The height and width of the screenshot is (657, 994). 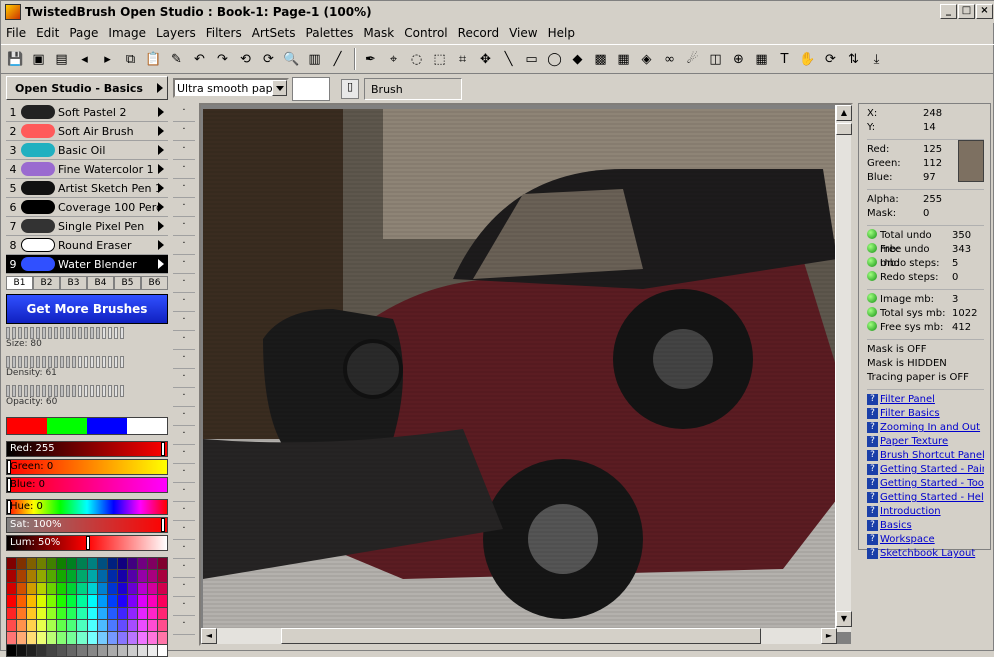 What do you see at coordinates (163, 449) in the screenshot?
I see `red-channel-knob` at bounding box center [163, 449].